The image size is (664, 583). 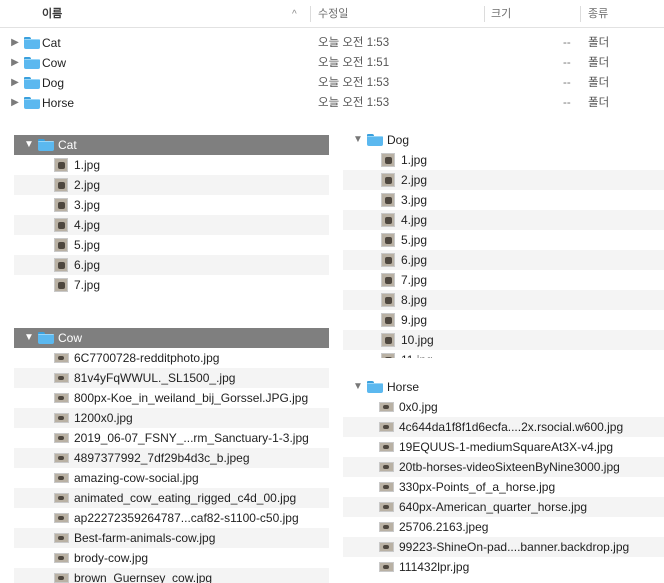 What do you see at coordinates (503, 387) in the screenshot?
I see `horse-folder-header: ▼ Horse` at bounding box center [503, 387].